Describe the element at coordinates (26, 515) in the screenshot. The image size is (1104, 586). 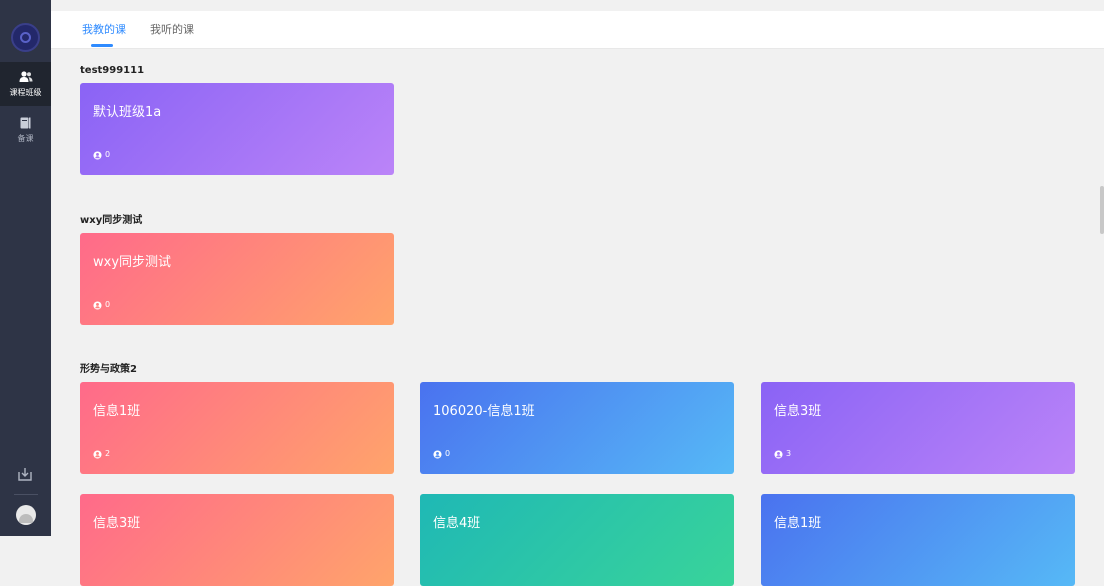
I see `avatar` at that location.